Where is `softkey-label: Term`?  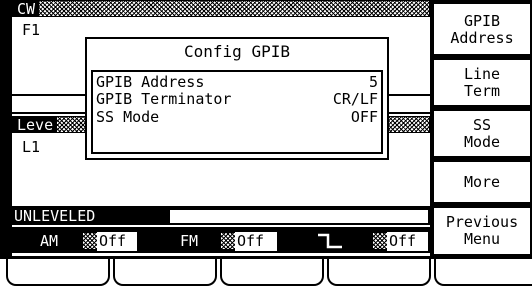
softkey-label: Term is located at coordinates (482, 91).